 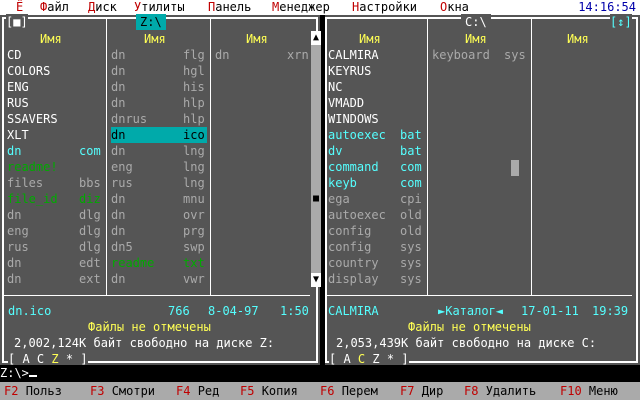 I want to click on file-entry: dn ovr, so click(x=159, y=215).